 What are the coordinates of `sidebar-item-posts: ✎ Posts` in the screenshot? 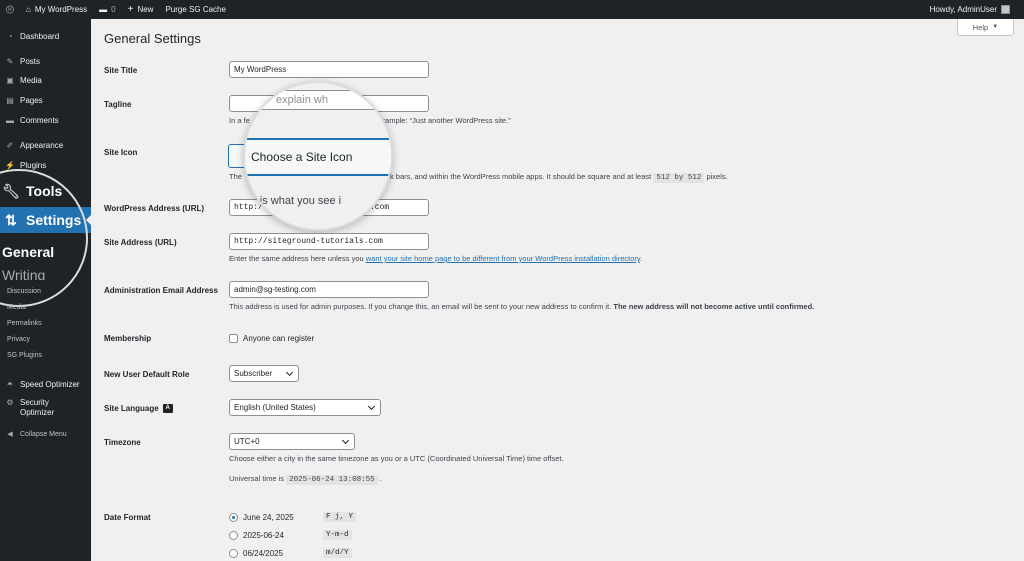 It's located at (45, 61).